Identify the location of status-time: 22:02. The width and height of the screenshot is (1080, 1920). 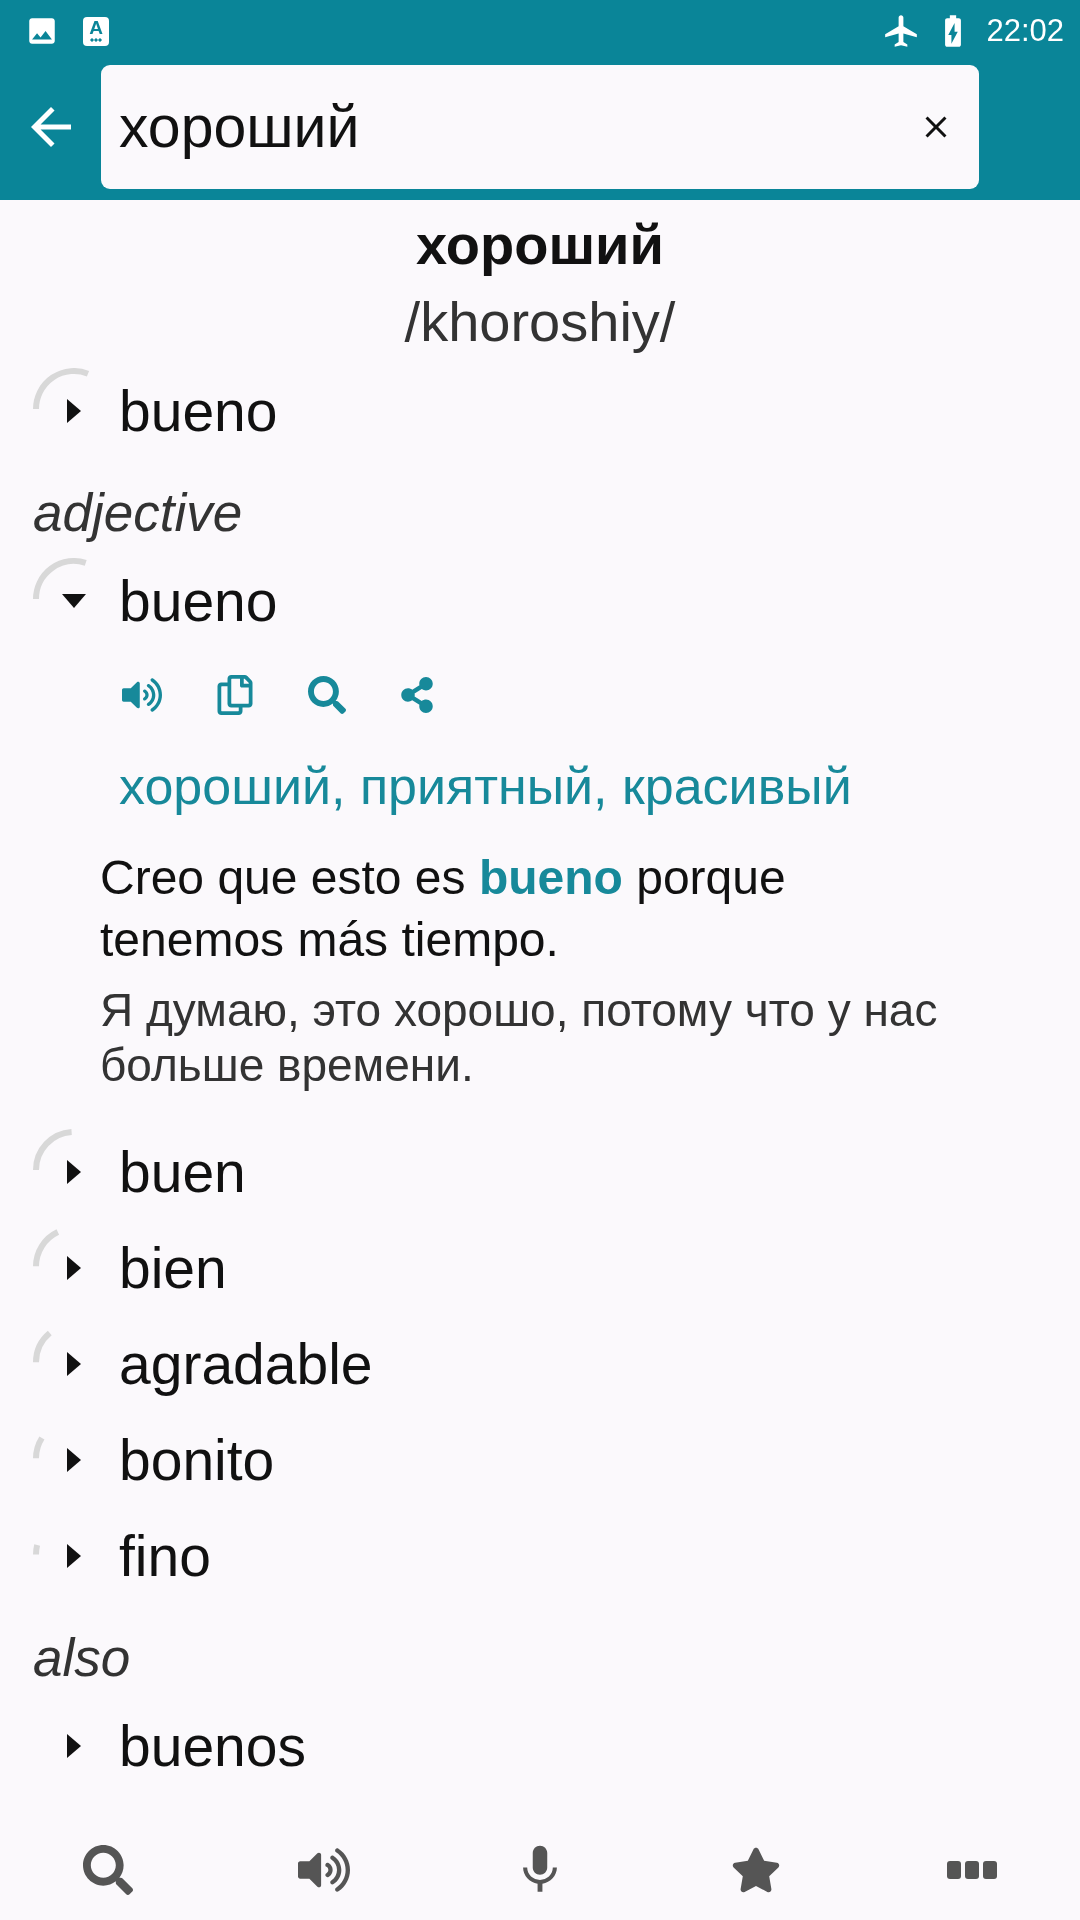
(1025, 31).